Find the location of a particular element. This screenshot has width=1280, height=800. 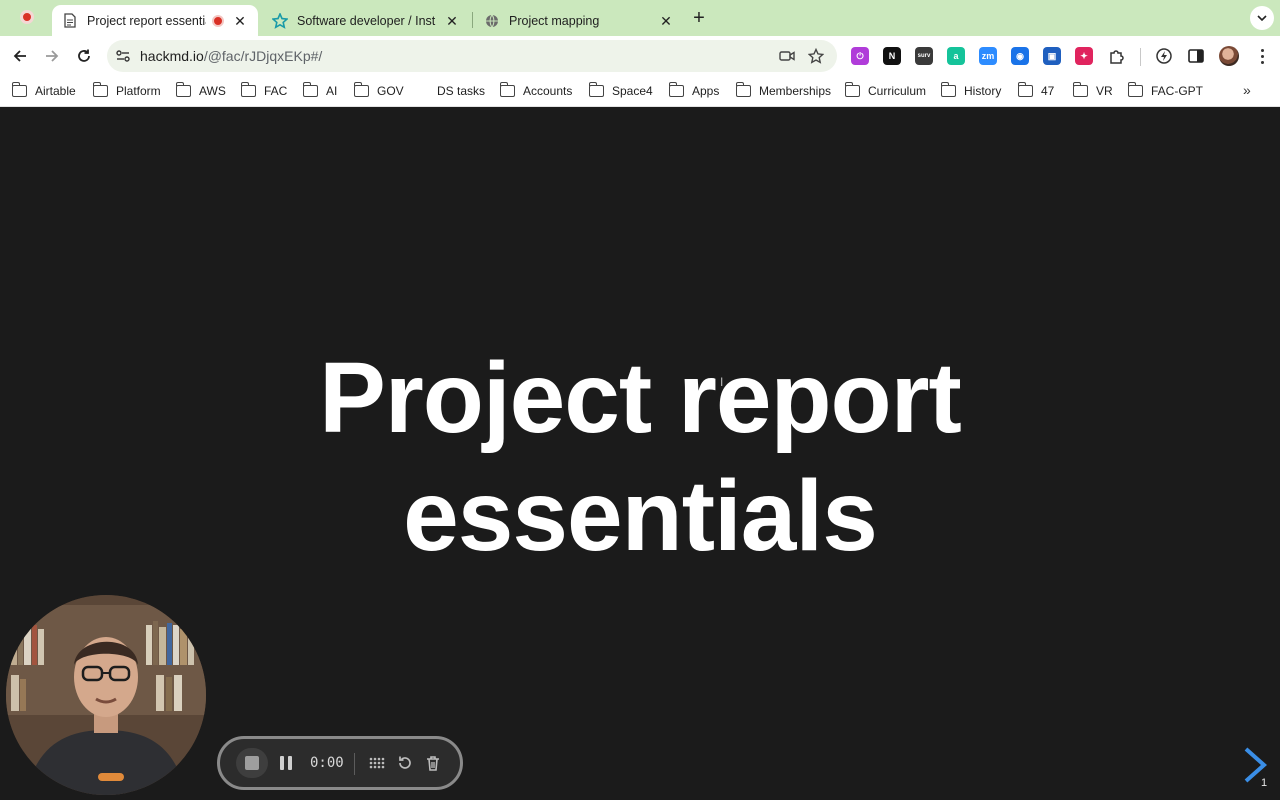

bookmark-label: GOV is located at coordinates (390, 91).